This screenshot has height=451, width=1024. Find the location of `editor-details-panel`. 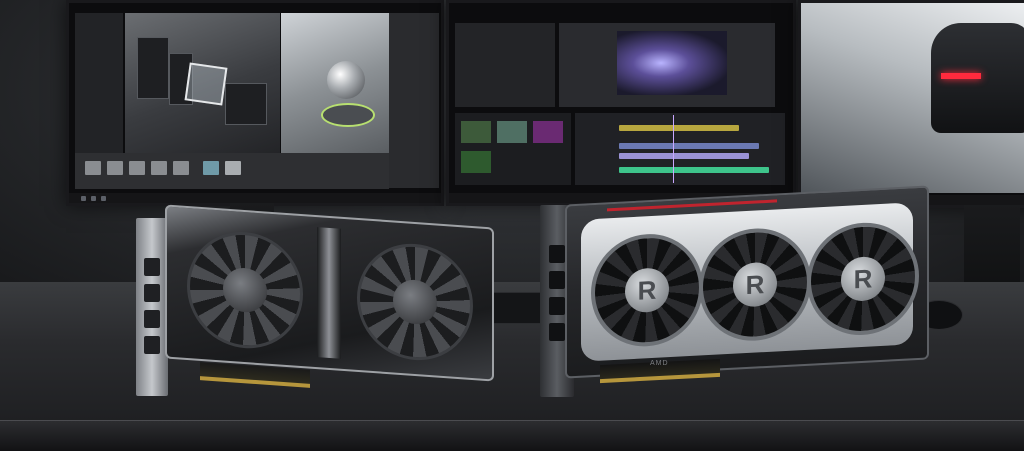

editor-details-panel is located at coordinates (414, 100).